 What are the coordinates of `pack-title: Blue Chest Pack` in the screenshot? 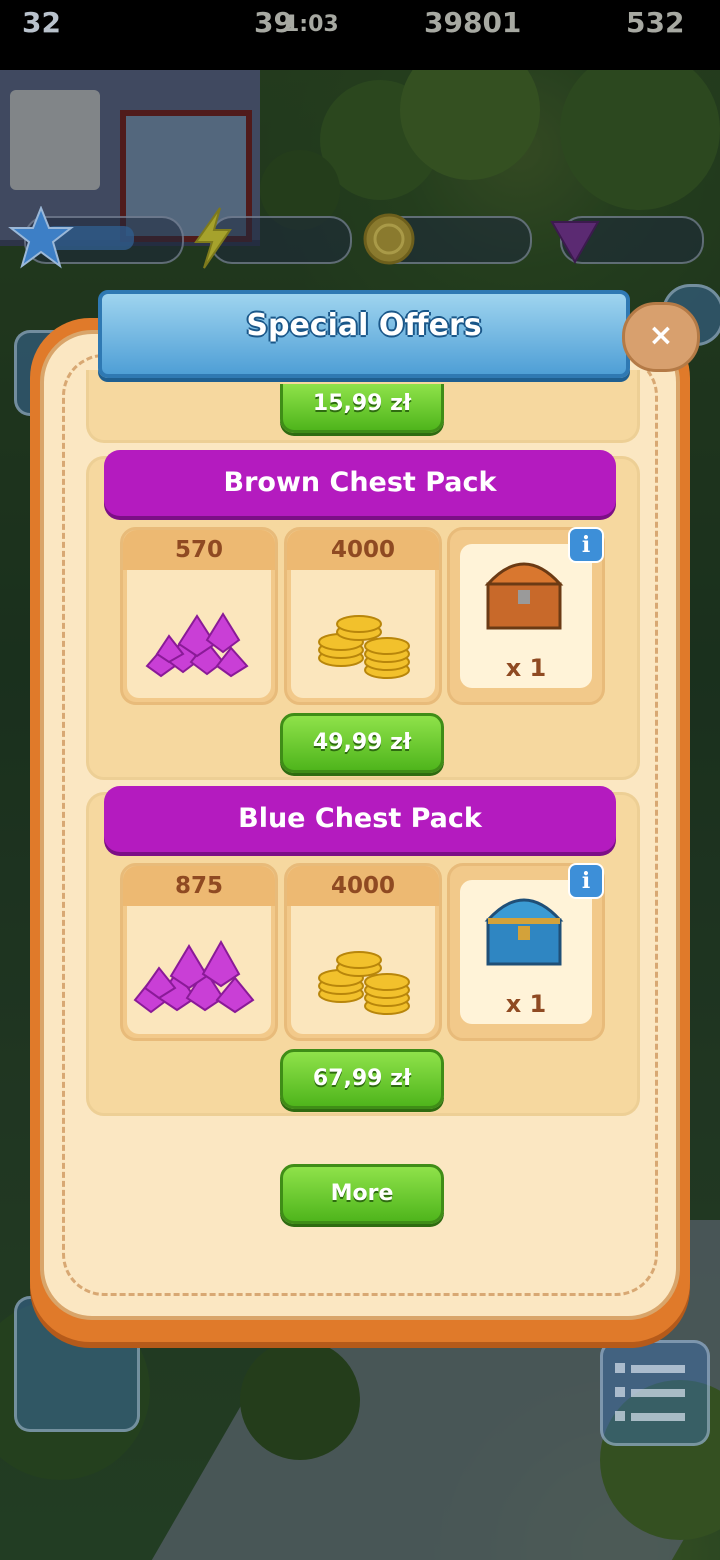 It's located at (360, 819).